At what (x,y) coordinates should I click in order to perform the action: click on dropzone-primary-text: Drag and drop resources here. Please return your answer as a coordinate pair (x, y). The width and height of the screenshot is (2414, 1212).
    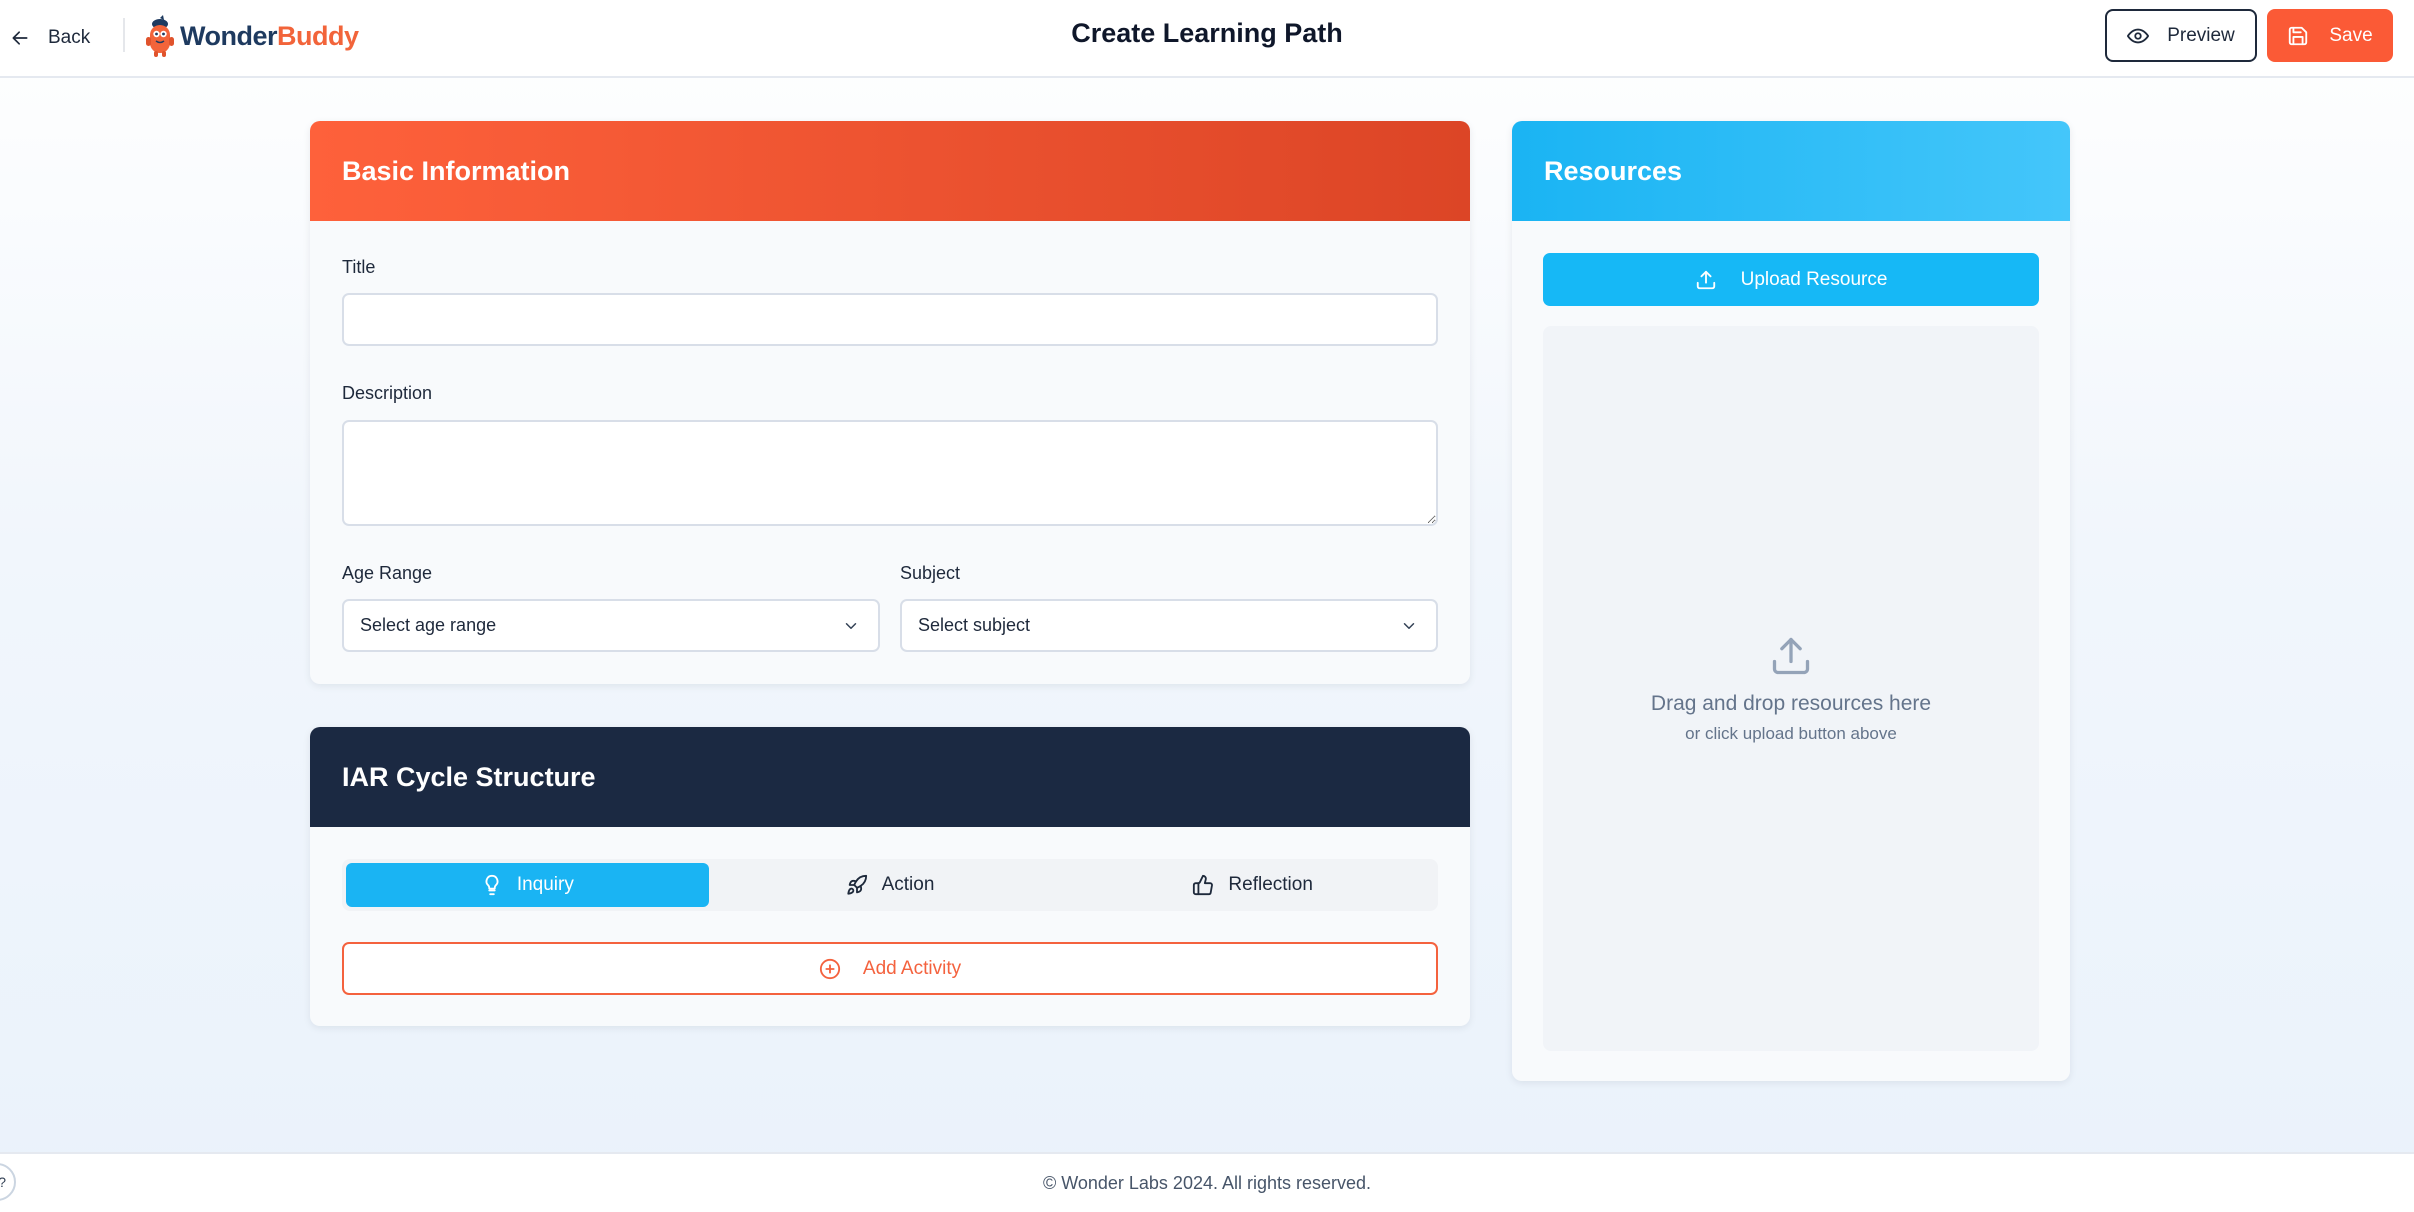
    Looking at the image, I should click on (1791, 703).